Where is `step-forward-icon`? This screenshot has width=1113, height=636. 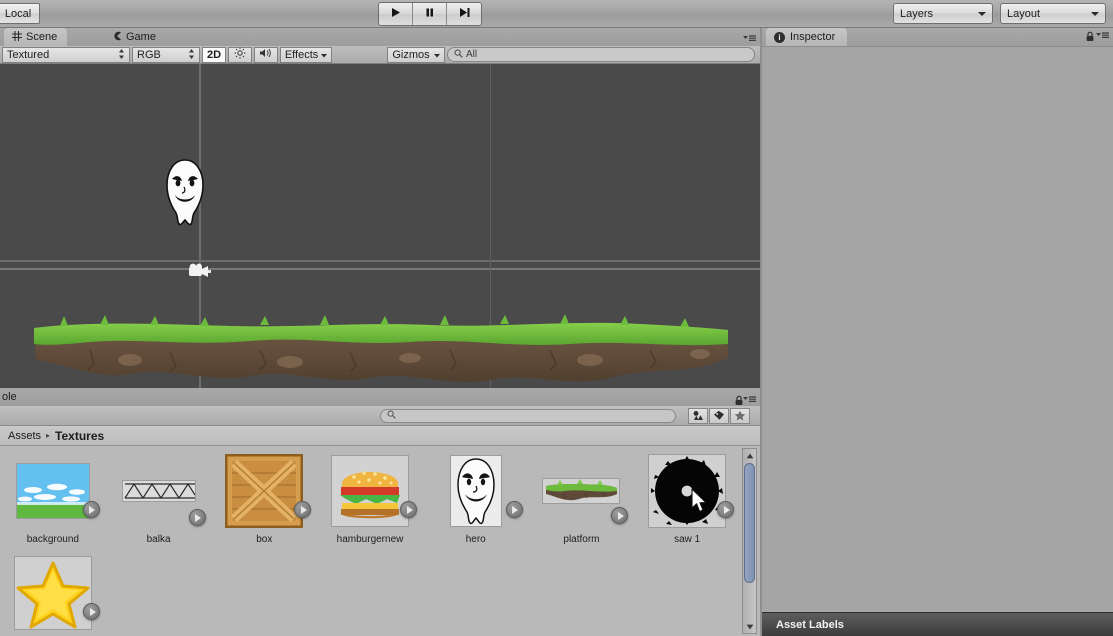
step-forward-icon is located at coordinates (464, 14).